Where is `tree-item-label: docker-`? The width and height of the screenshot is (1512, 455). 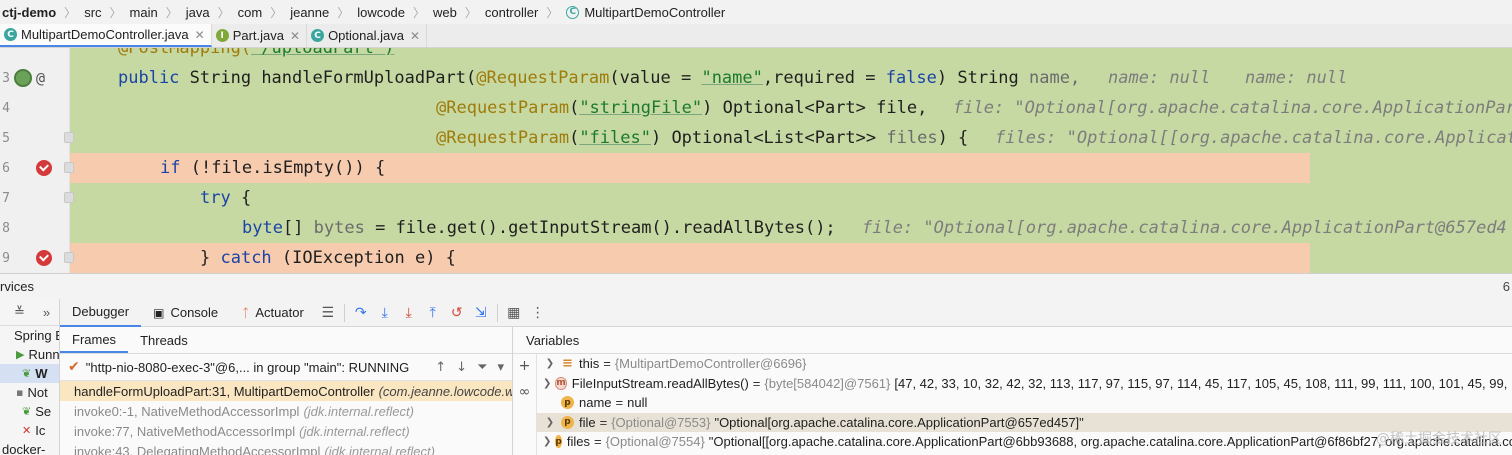 tree-item-label: docker- is located at coordinates (24, 448).